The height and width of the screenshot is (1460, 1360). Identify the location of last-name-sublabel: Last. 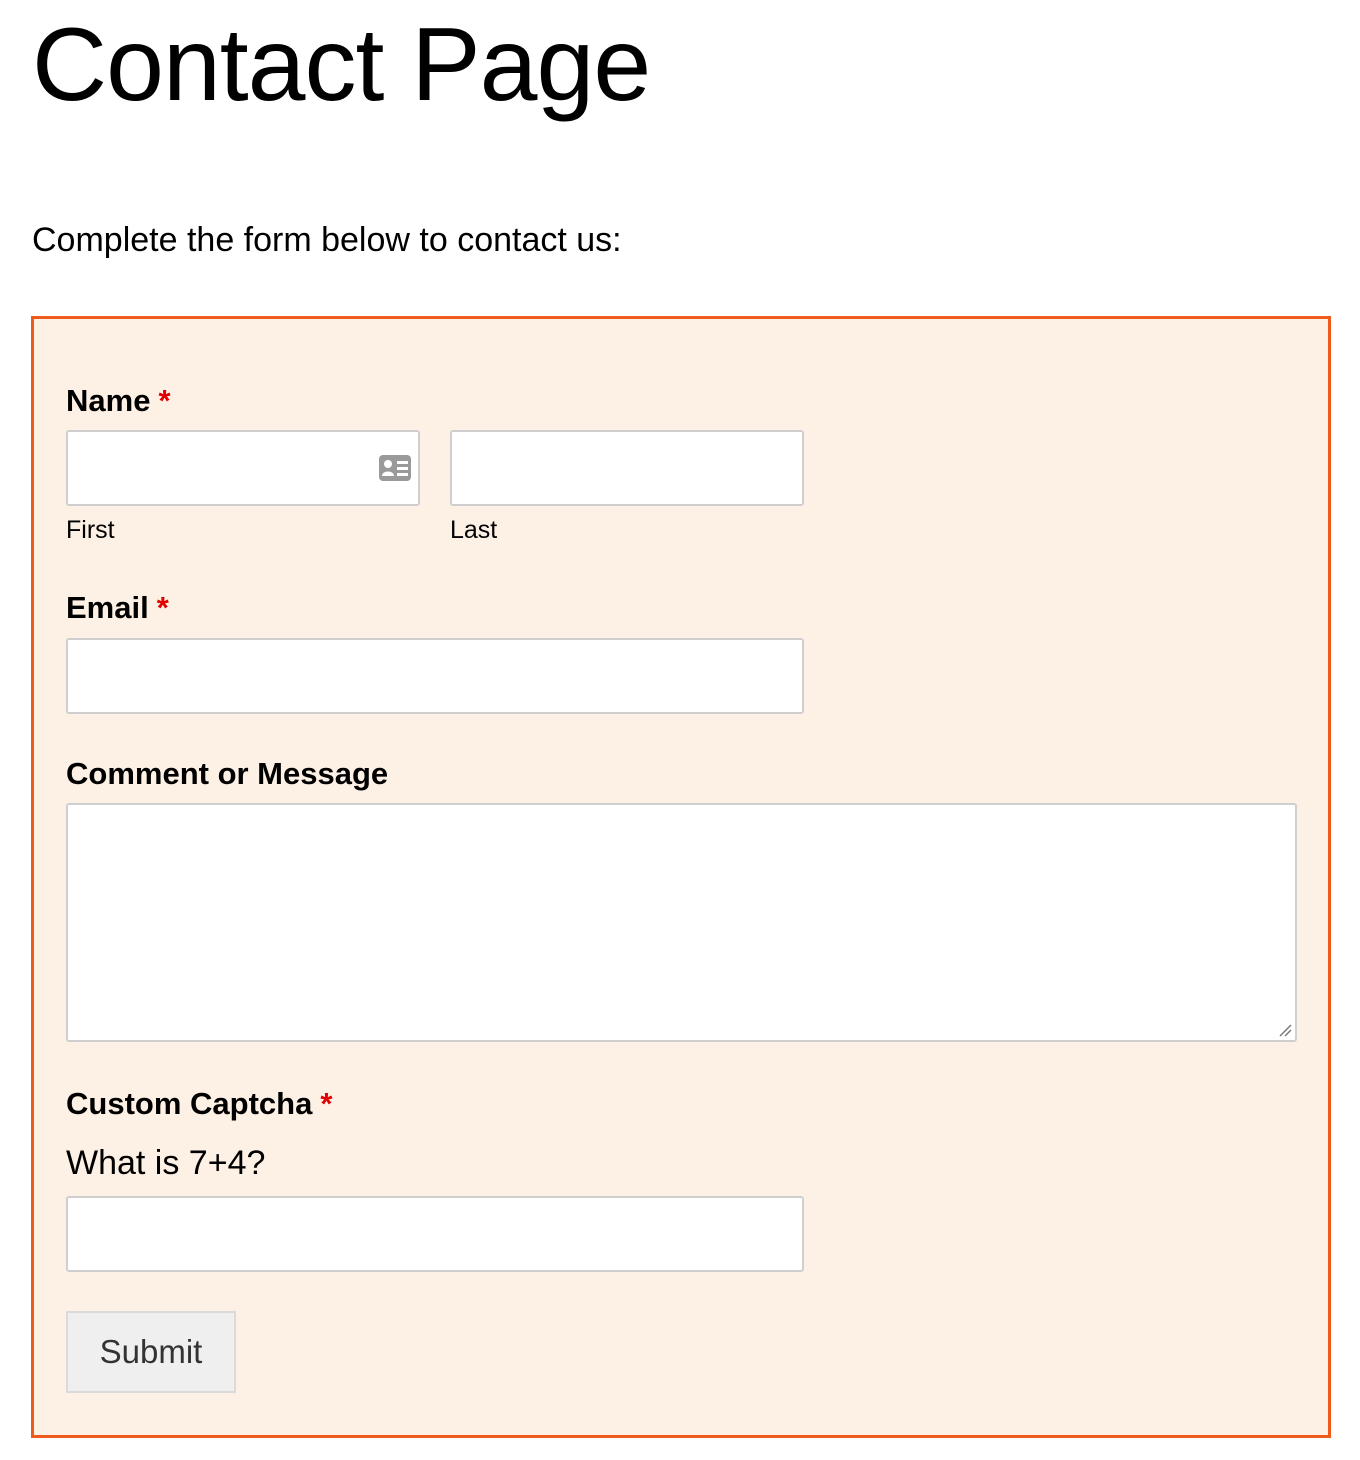
(474, 530).